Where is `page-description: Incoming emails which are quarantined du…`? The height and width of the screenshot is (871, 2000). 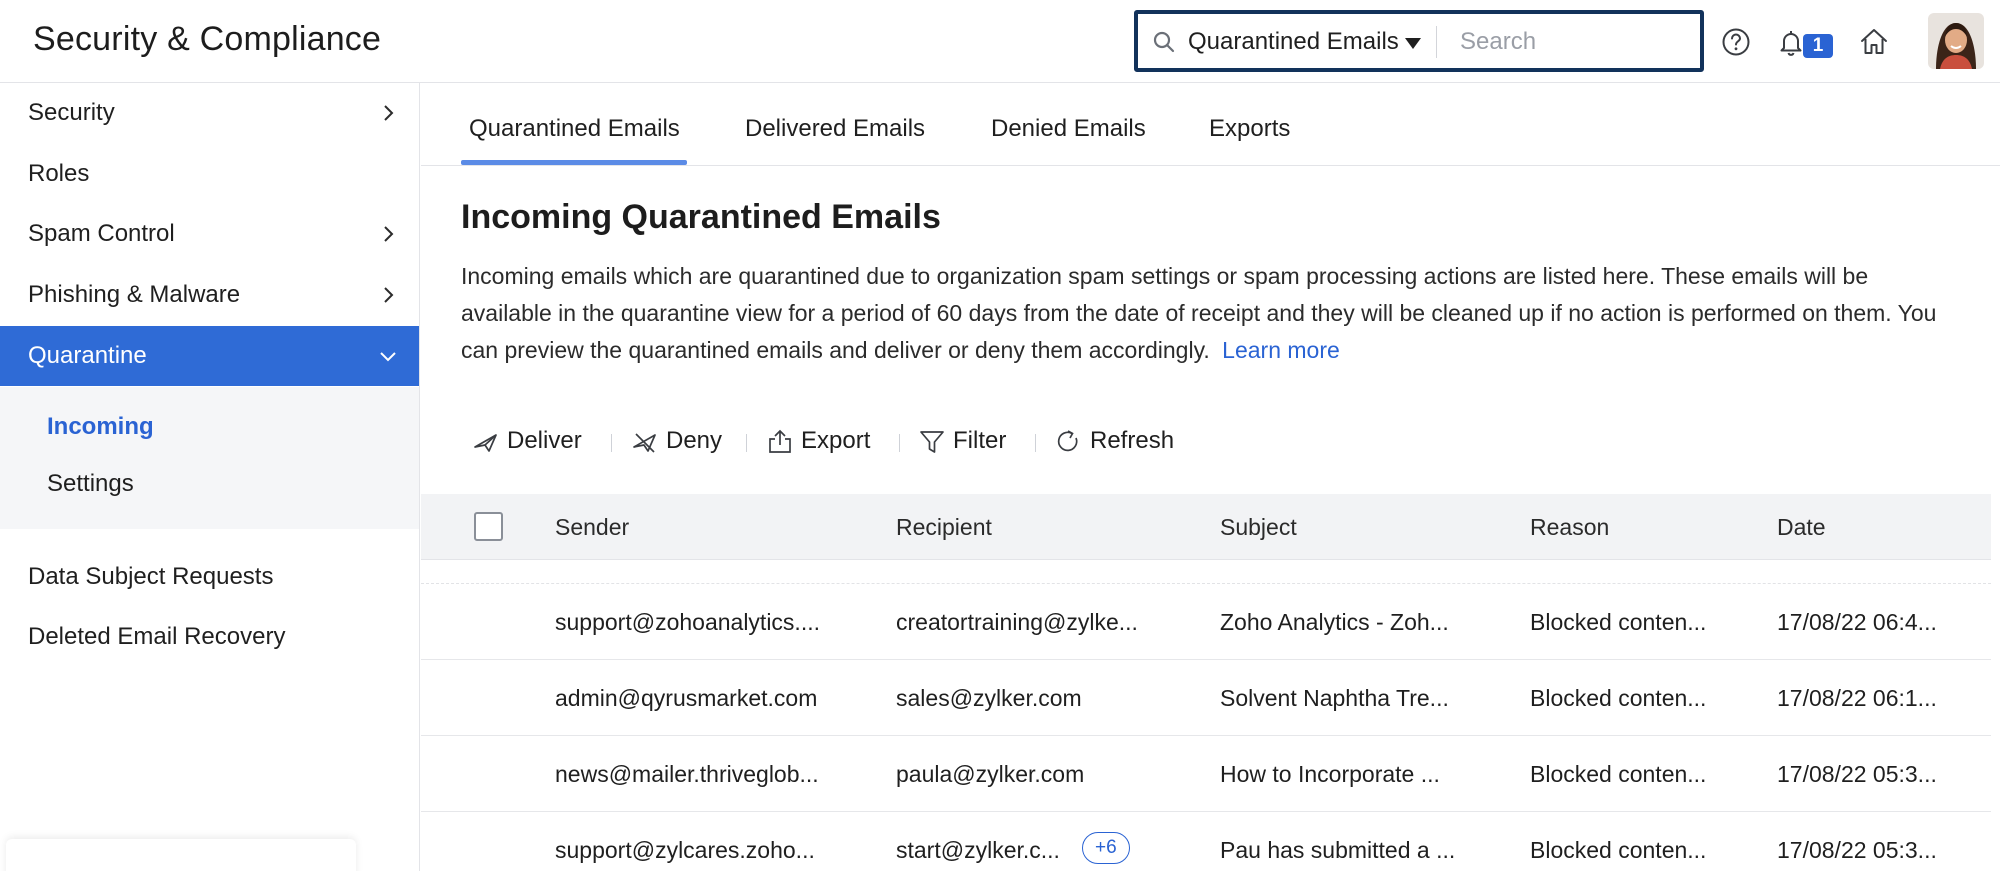 page-description: Incoming emails which are quarantined du… is located at coordinates (1211, 313).